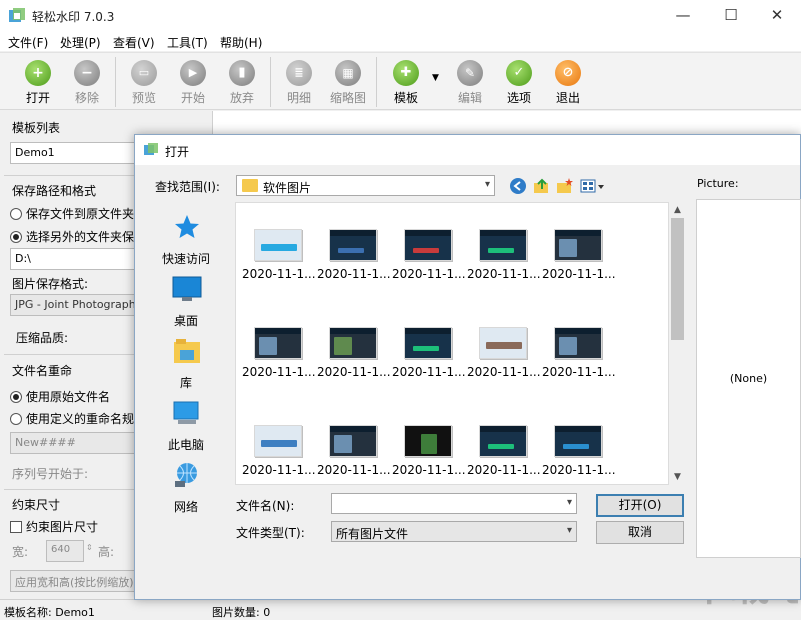 The image size is (801, 620). Describe the element at coordinates (487, 184) in the screenshot. I see `chevron-down-icon: ▾` at that location.